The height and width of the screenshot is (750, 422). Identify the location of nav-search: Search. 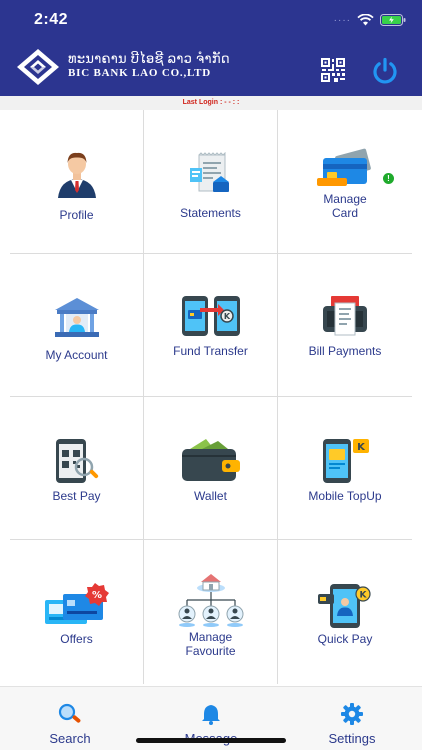
(70, 724).